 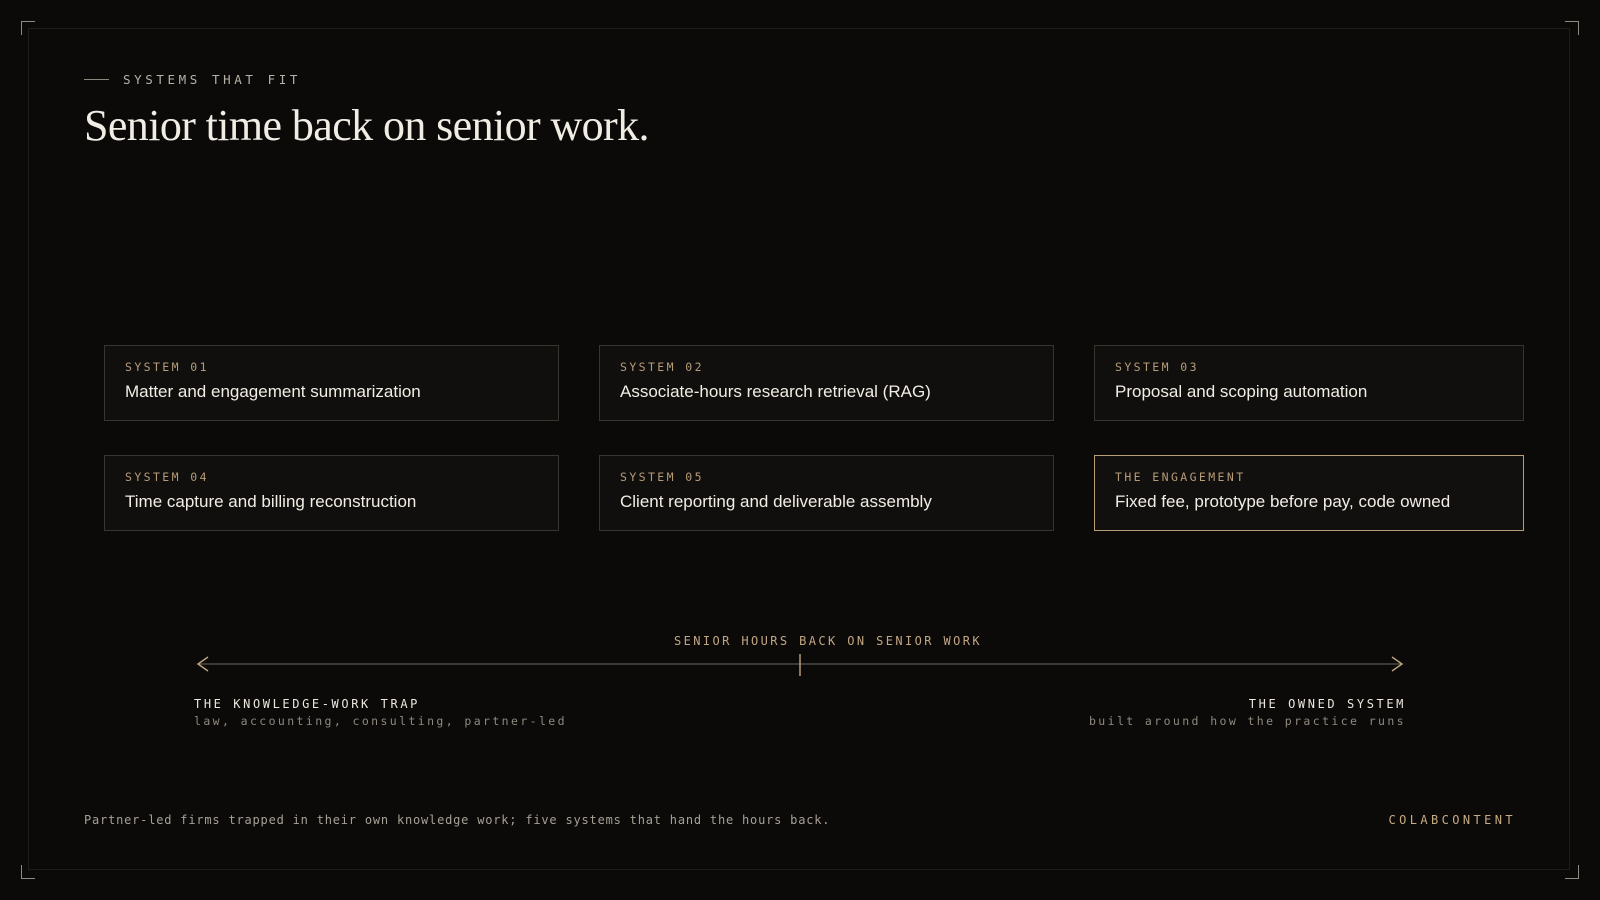 What do you see at coordinates (662, 477) in the screenshot?
I see `card-label: SYSTEM 05` at bounding box center [662, 477].